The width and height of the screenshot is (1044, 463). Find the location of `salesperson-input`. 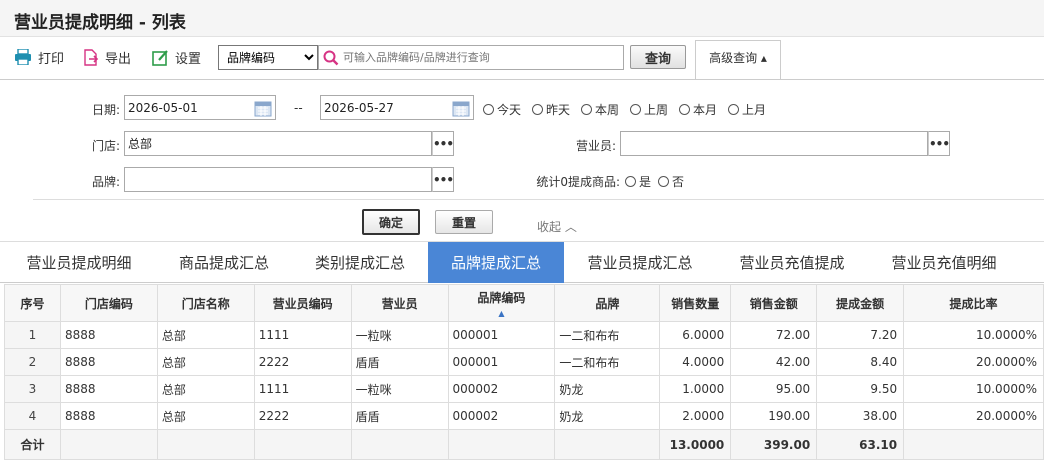

salesperson-input is located at coordinates (774, 143).